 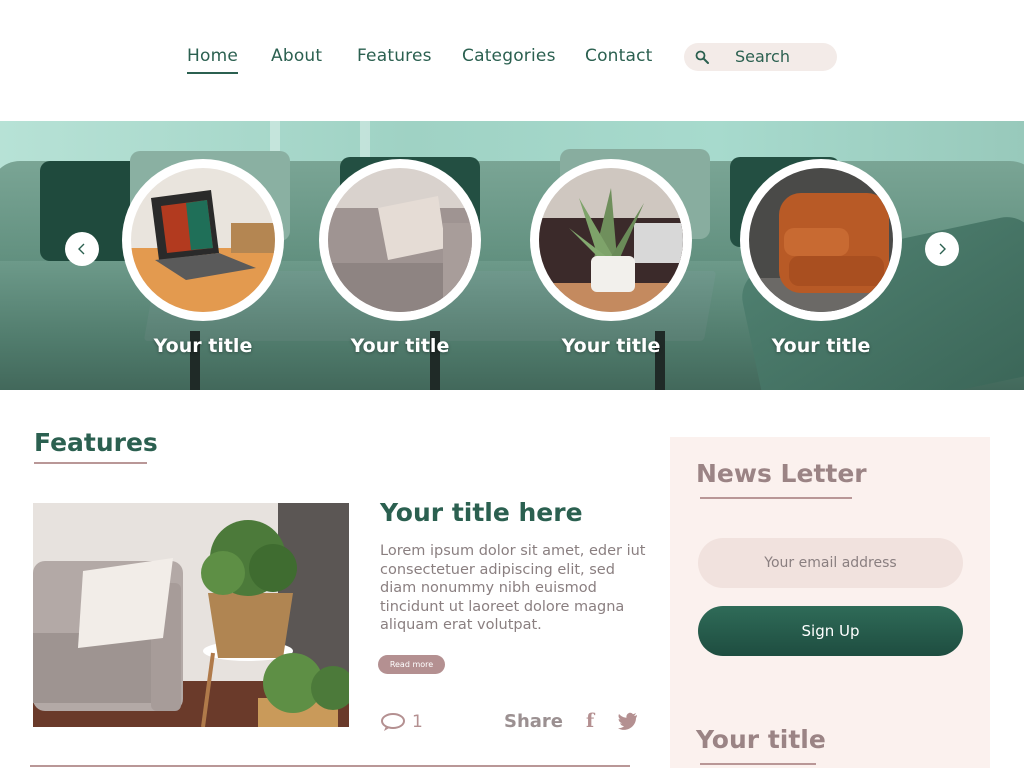 What do you see at coordinates (400, 240) in the screenshot?
I see `sofa-image` at bounding box center [400, 240].